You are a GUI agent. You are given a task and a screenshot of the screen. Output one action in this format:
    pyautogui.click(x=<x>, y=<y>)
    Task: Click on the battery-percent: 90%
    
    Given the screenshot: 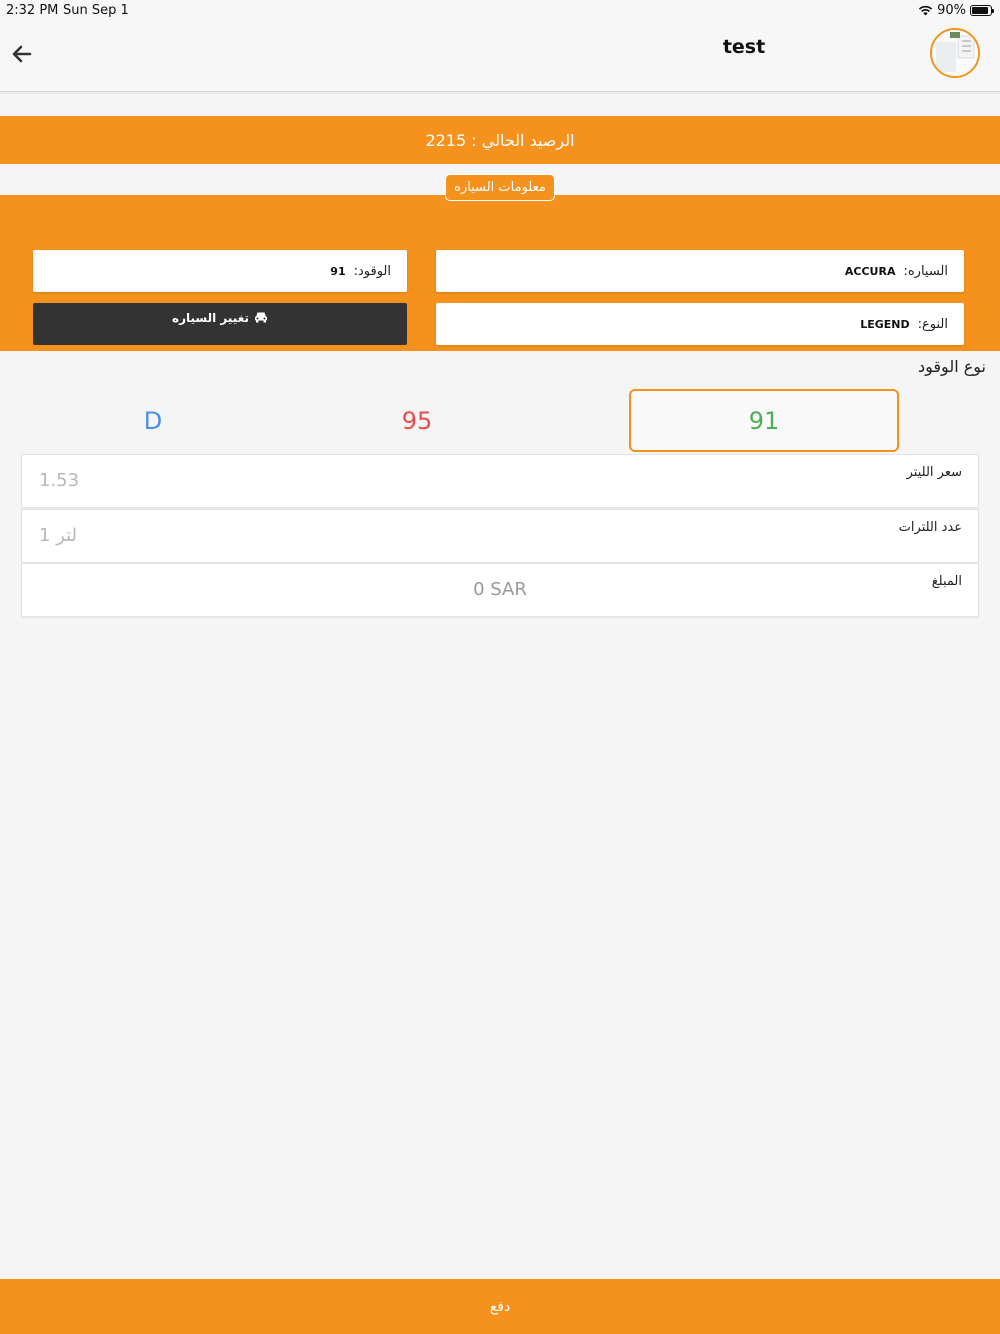 What is the action you would take?
    pyautogui.click(x=951, y=10)
    